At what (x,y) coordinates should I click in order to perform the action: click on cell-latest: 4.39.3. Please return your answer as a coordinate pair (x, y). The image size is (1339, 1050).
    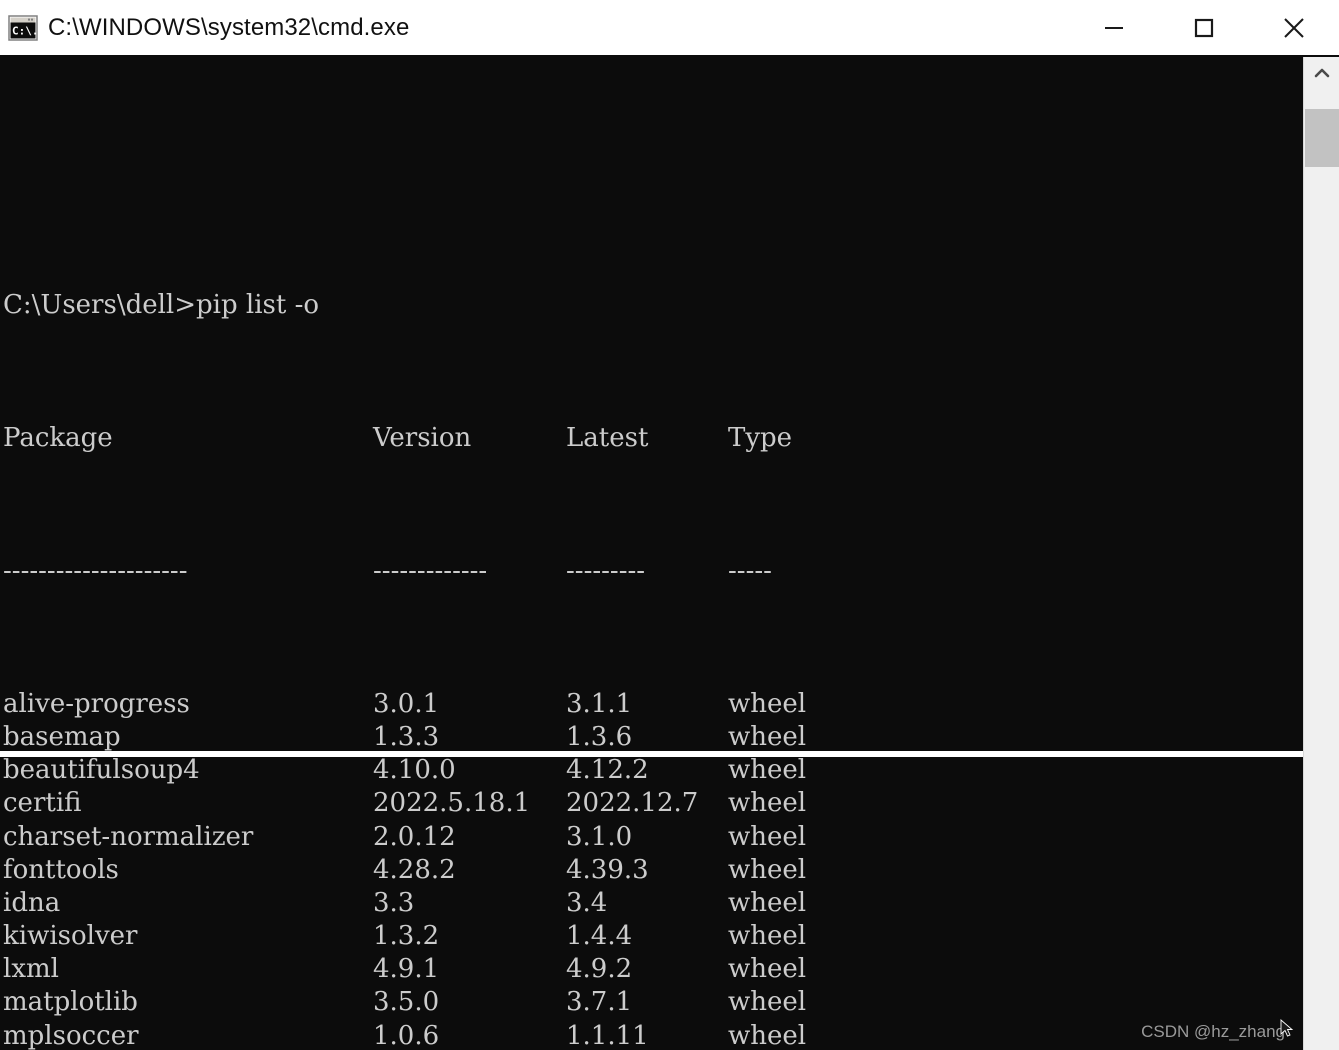
    Looking at the image, I should click on (607, 869).